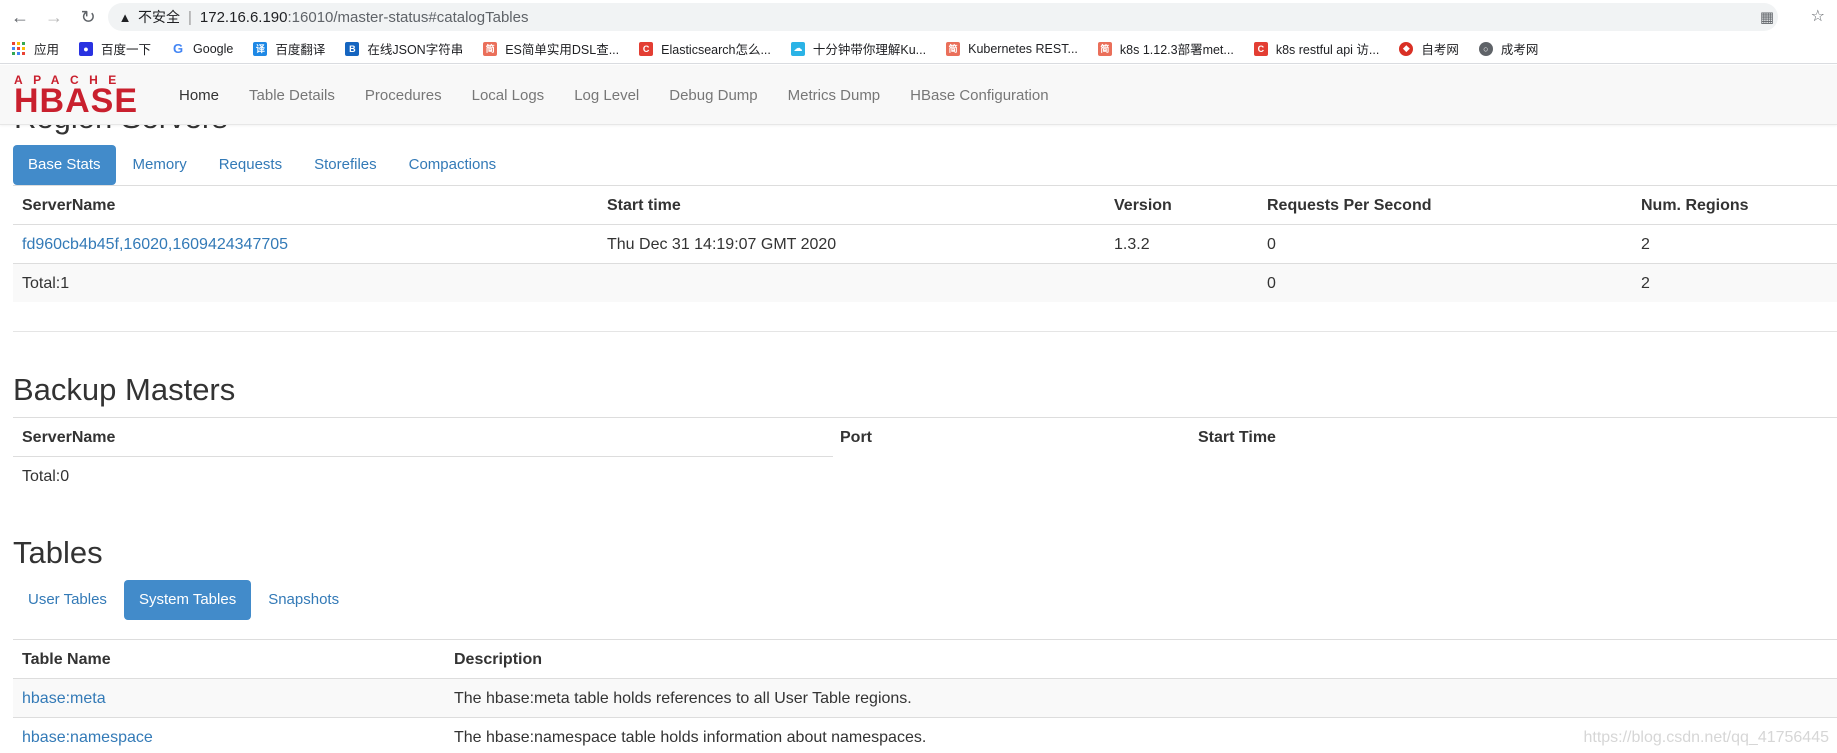  Describe the element at coordinates (1271, 244) in the screenshot. I see `rps-cell: 0` at that location.